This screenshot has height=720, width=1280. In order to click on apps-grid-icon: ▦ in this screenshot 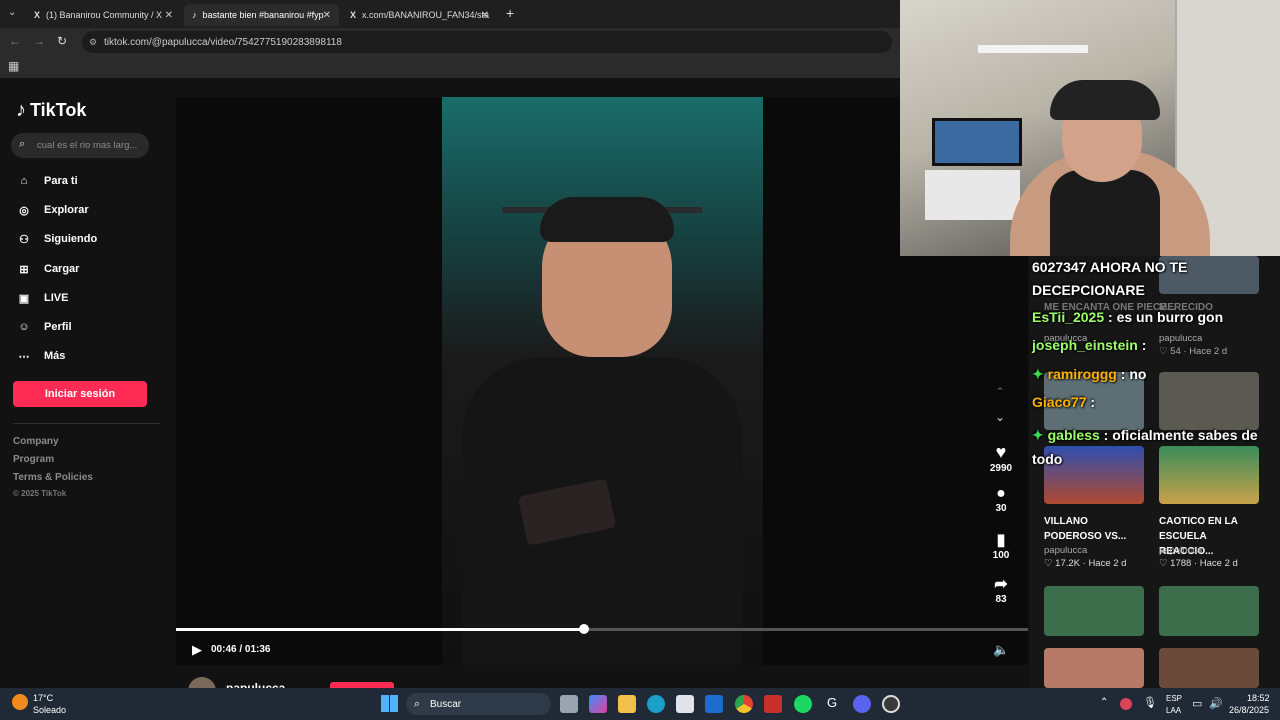, I will do `click(13, 66)`.